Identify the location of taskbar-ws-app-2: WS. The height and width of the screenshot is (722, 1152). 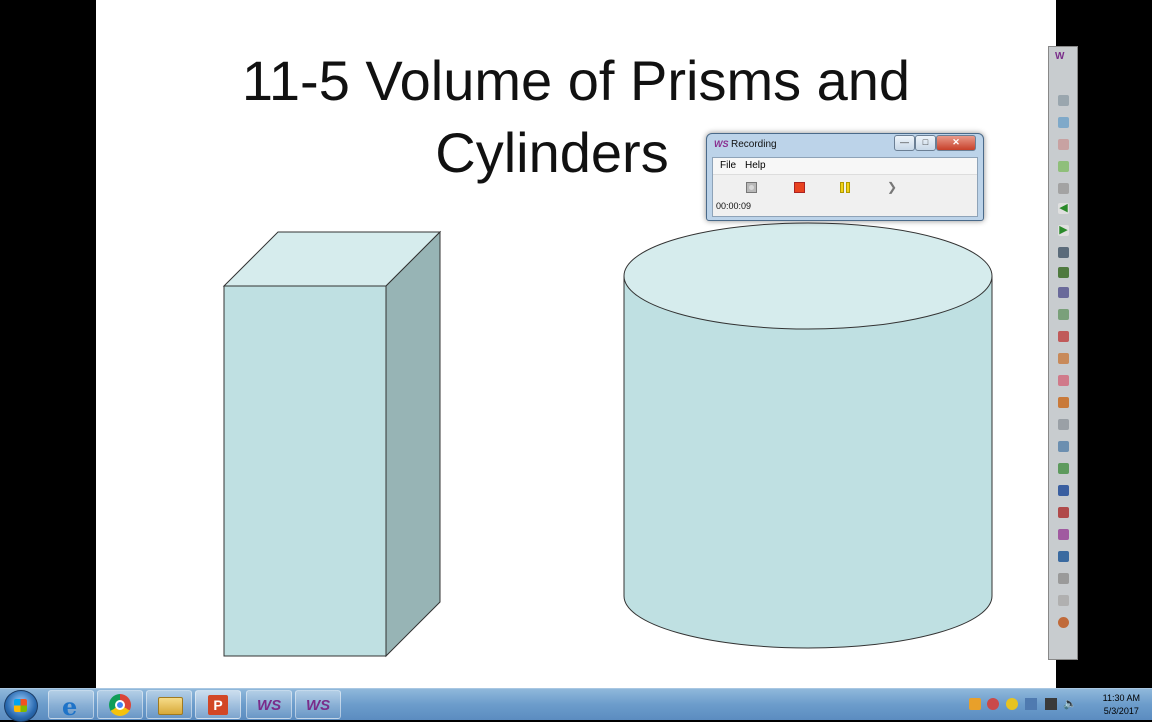
(318, 704).